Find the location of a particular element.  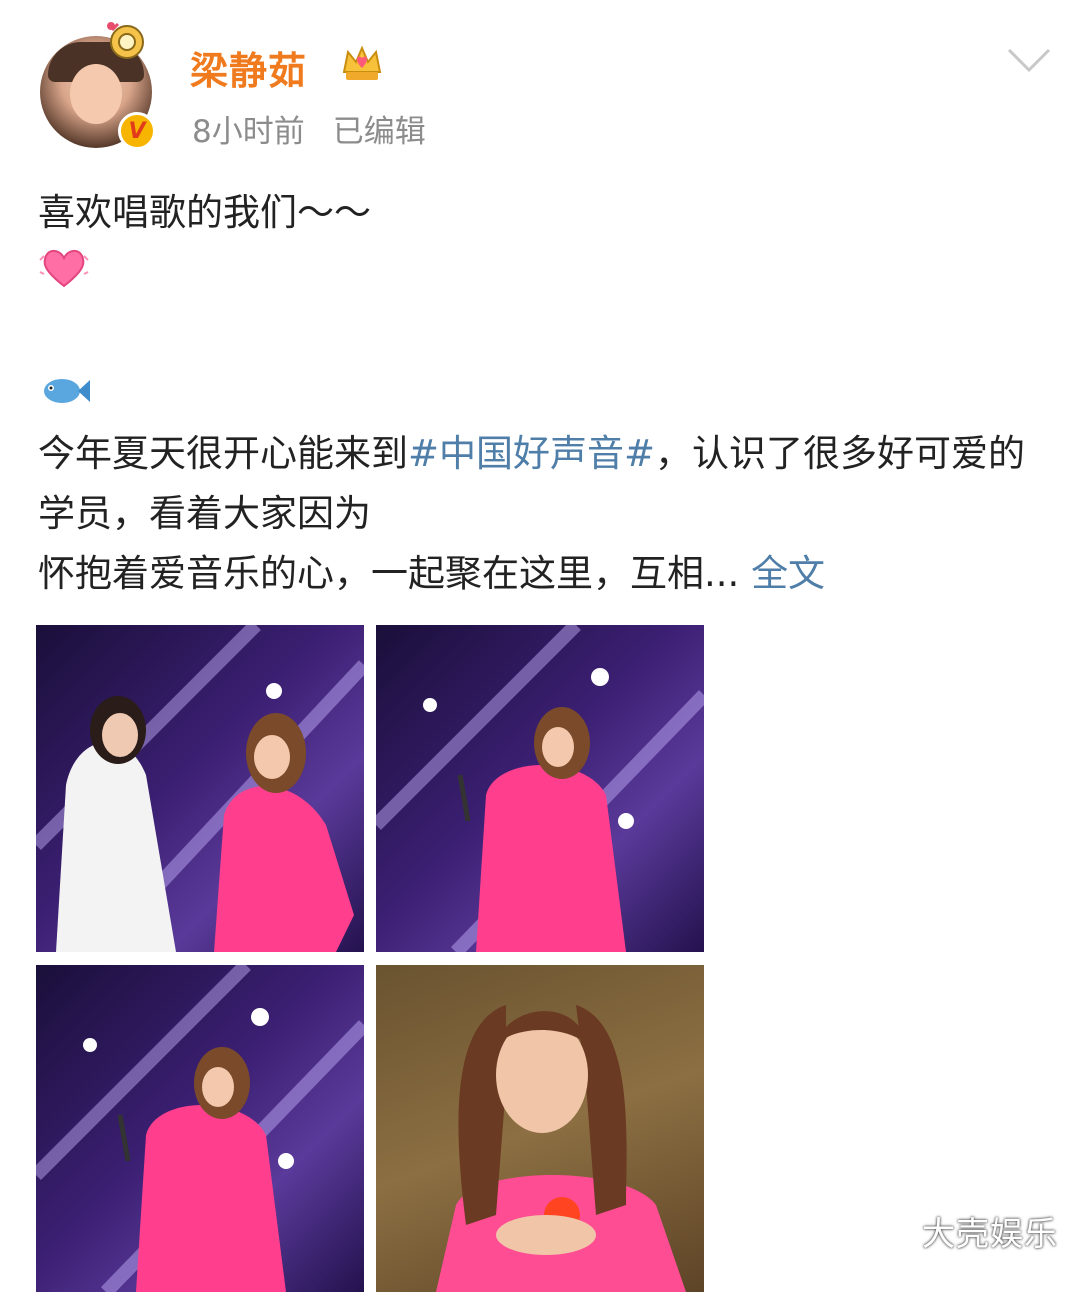

post-text-line: 喜欢唱歌的我们～～ is located at coordinates (204, 212).